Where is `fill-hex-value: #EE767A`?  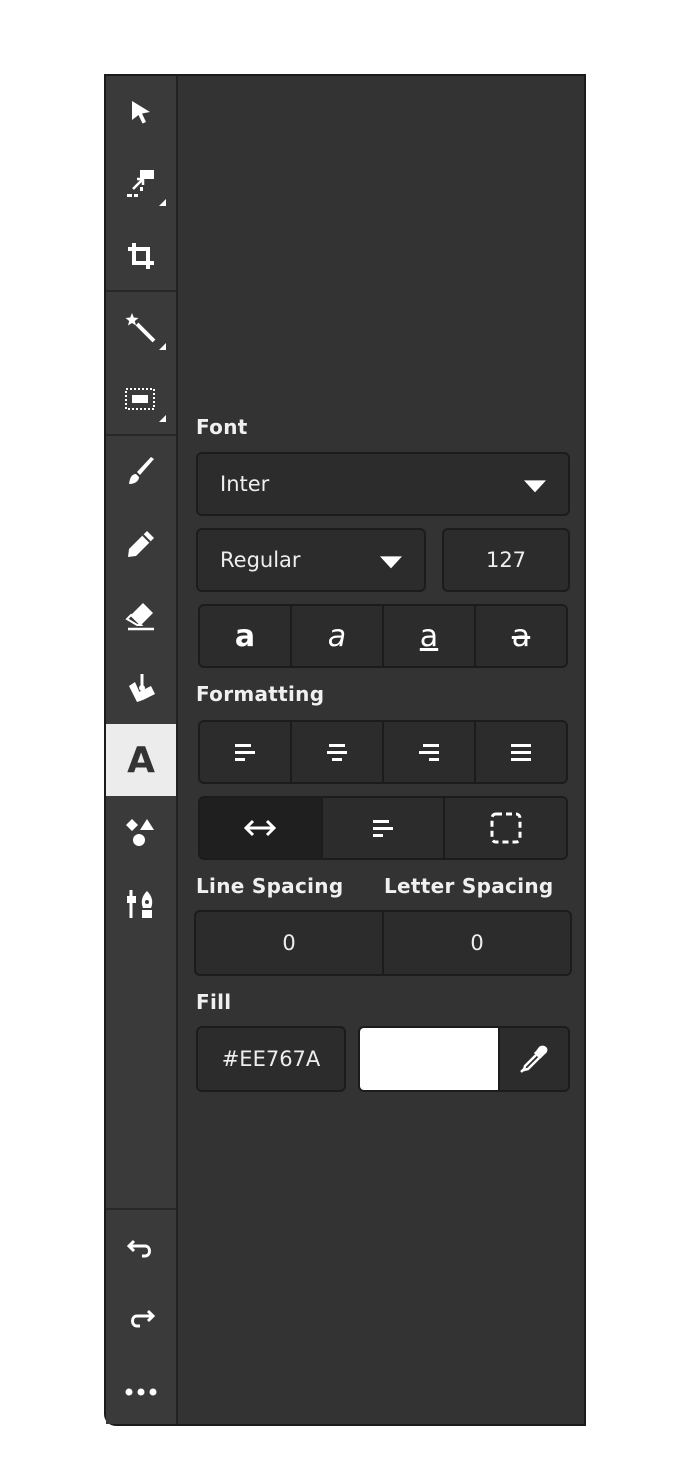
fill-hex-value: #EE767A is located at coordinates (271, 1059).